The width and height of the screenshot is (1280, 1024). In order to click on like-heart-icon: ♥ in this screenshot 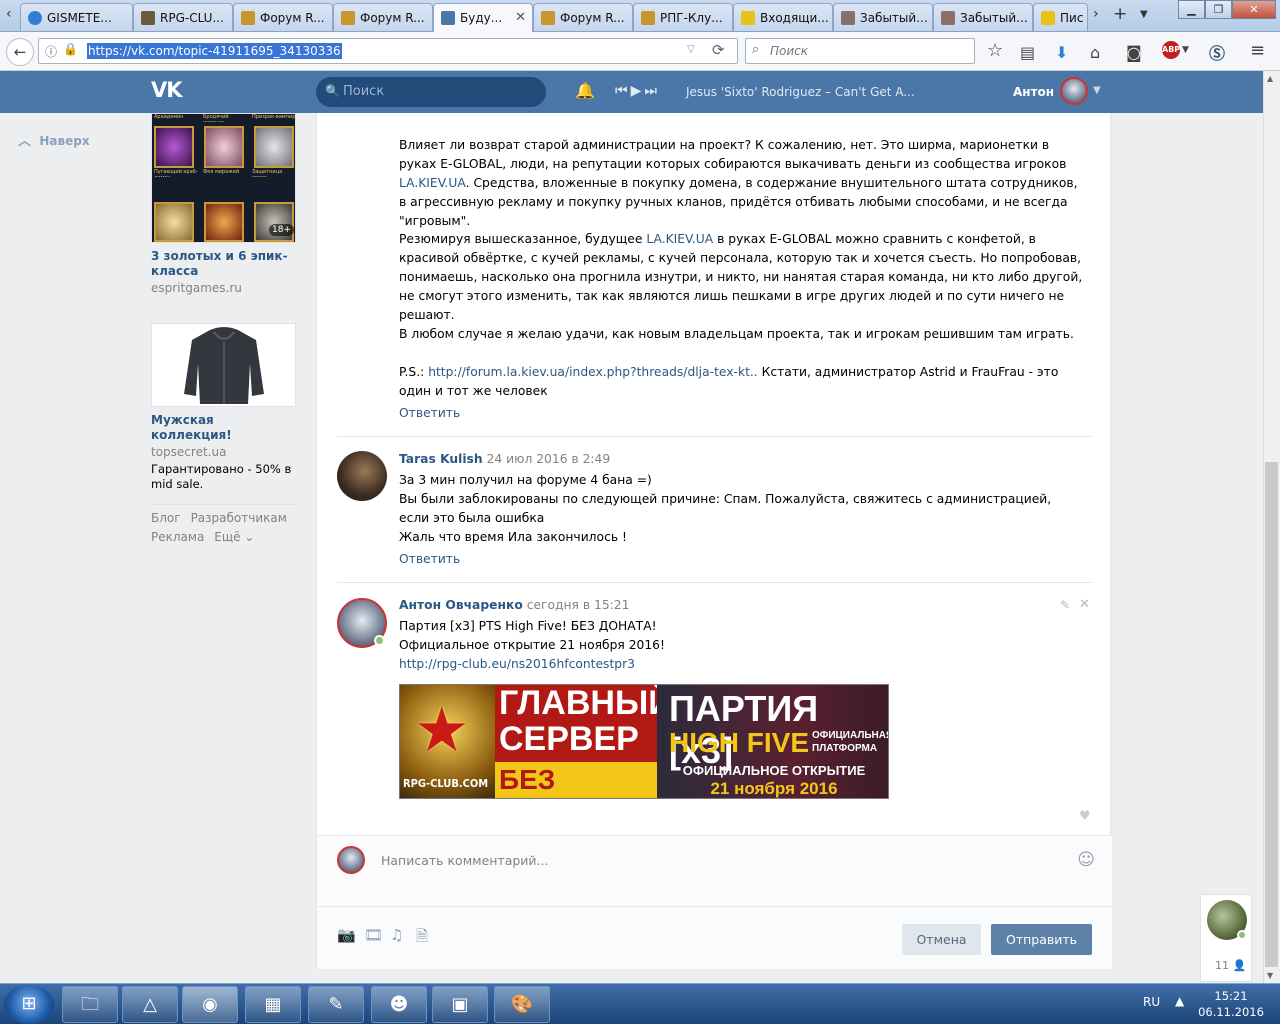, I will do `click(1085, 816)`.